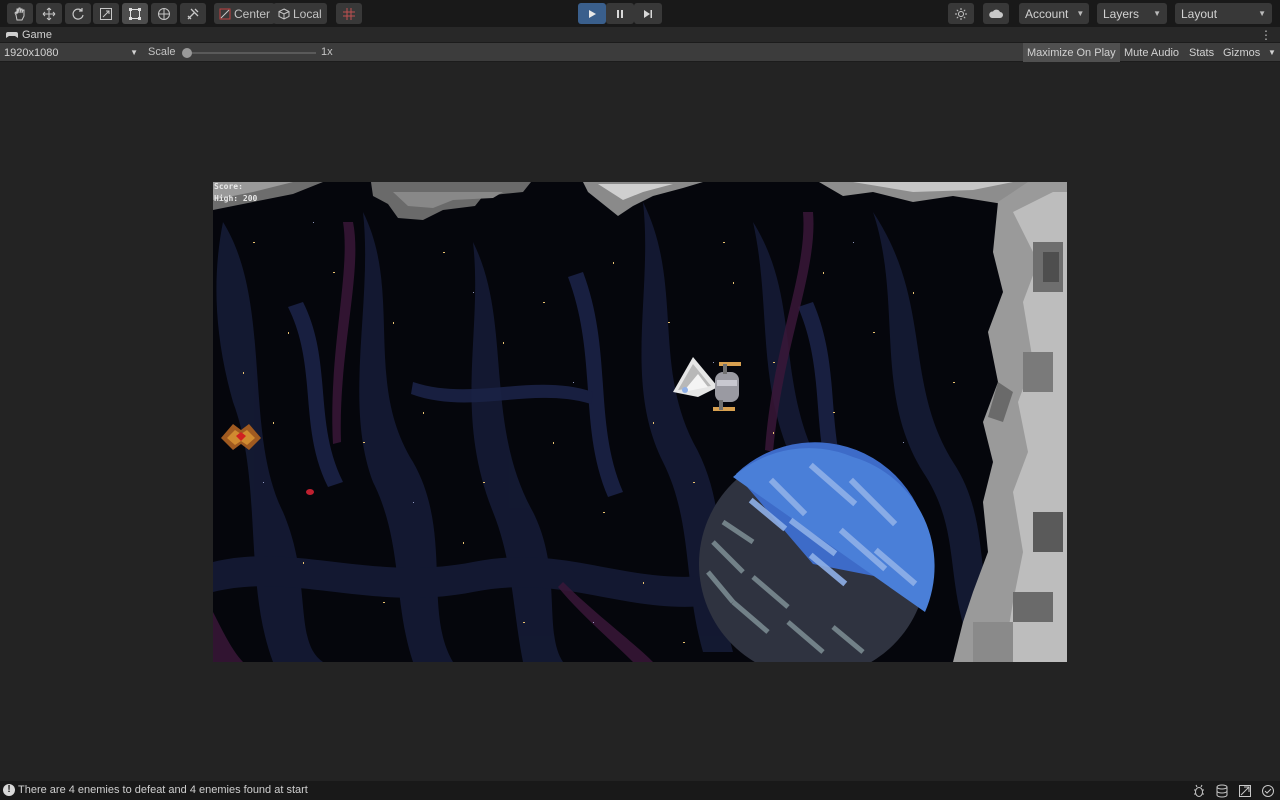 Image resolution: width=1280 pixels, height=800 pixels. What do you see at coordinates (284, 13) in the screenshot?
I see `cube-icon` at bounding box center [284, 13].